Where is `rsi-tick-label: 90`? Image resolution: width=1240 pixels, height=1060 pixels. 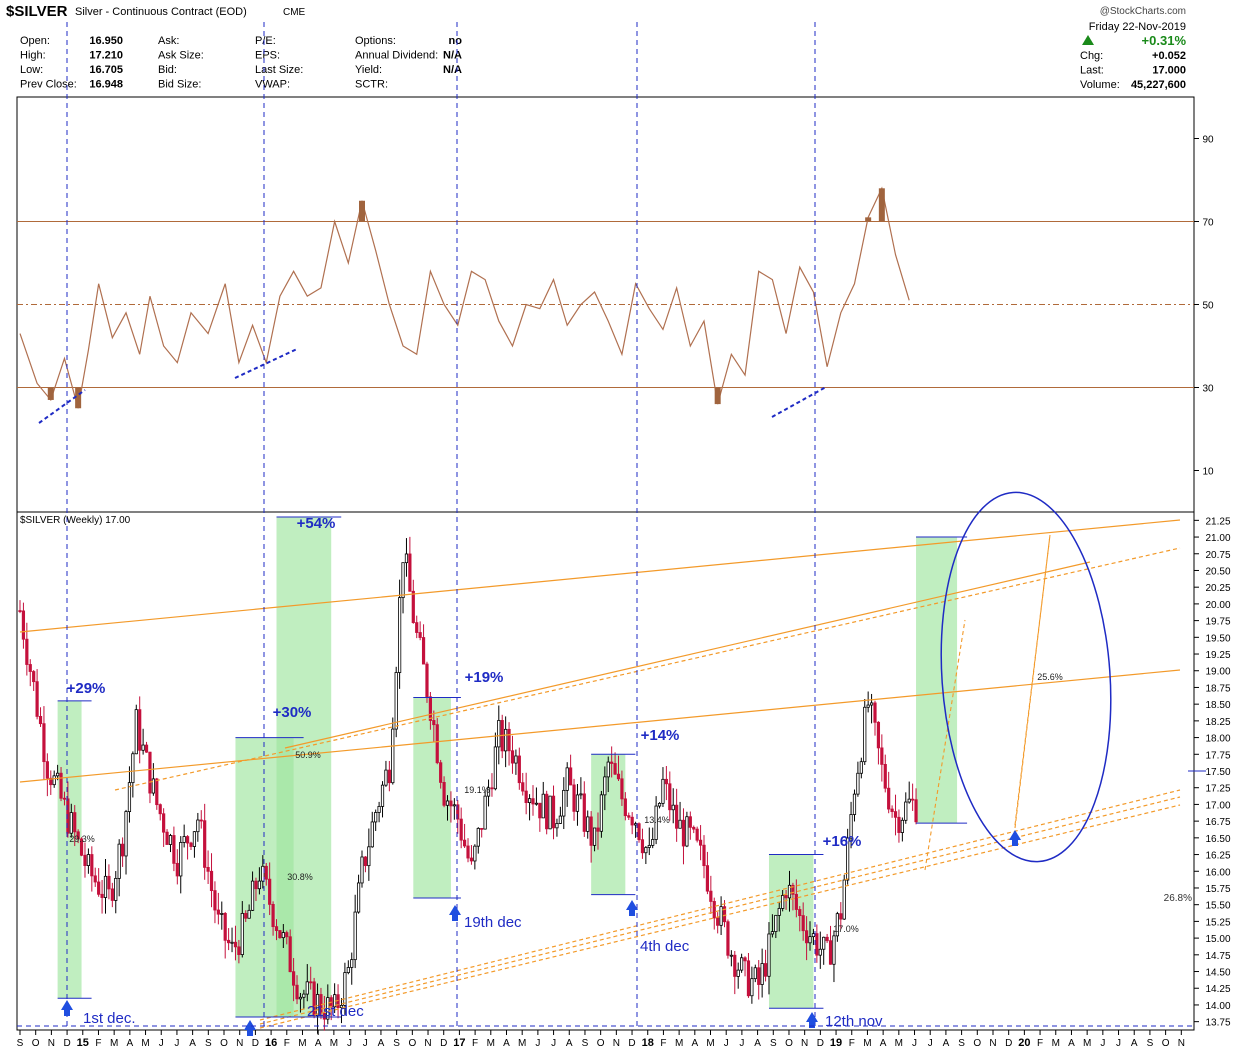 rsi-tick-label: 90 is located at coordinates (1208, 140).